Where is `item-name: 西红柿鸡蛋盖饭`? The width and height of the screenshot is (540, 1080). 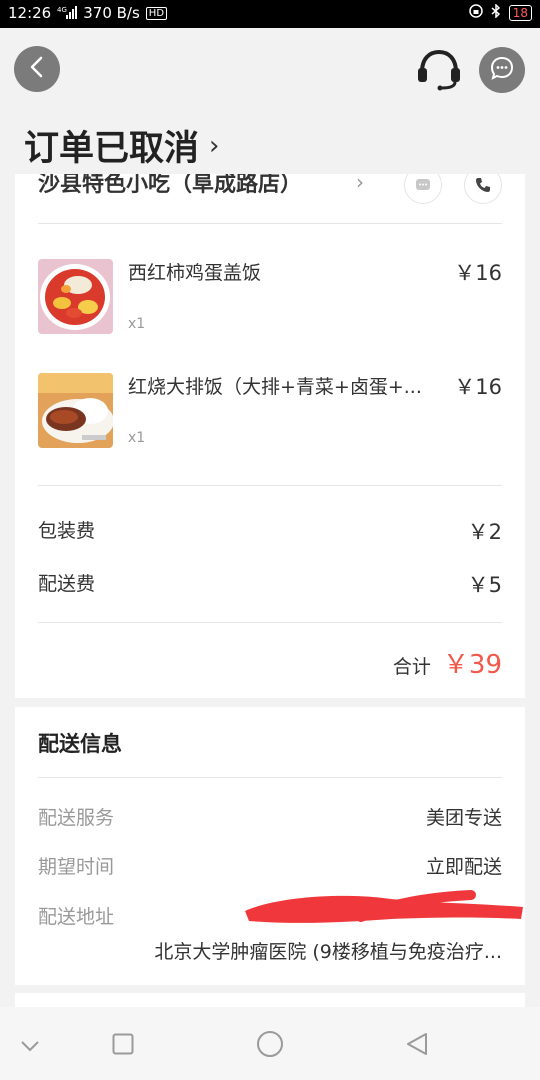 item-name: 西红柿鸡蛋盖饭 is located at coordinates (195, 273).